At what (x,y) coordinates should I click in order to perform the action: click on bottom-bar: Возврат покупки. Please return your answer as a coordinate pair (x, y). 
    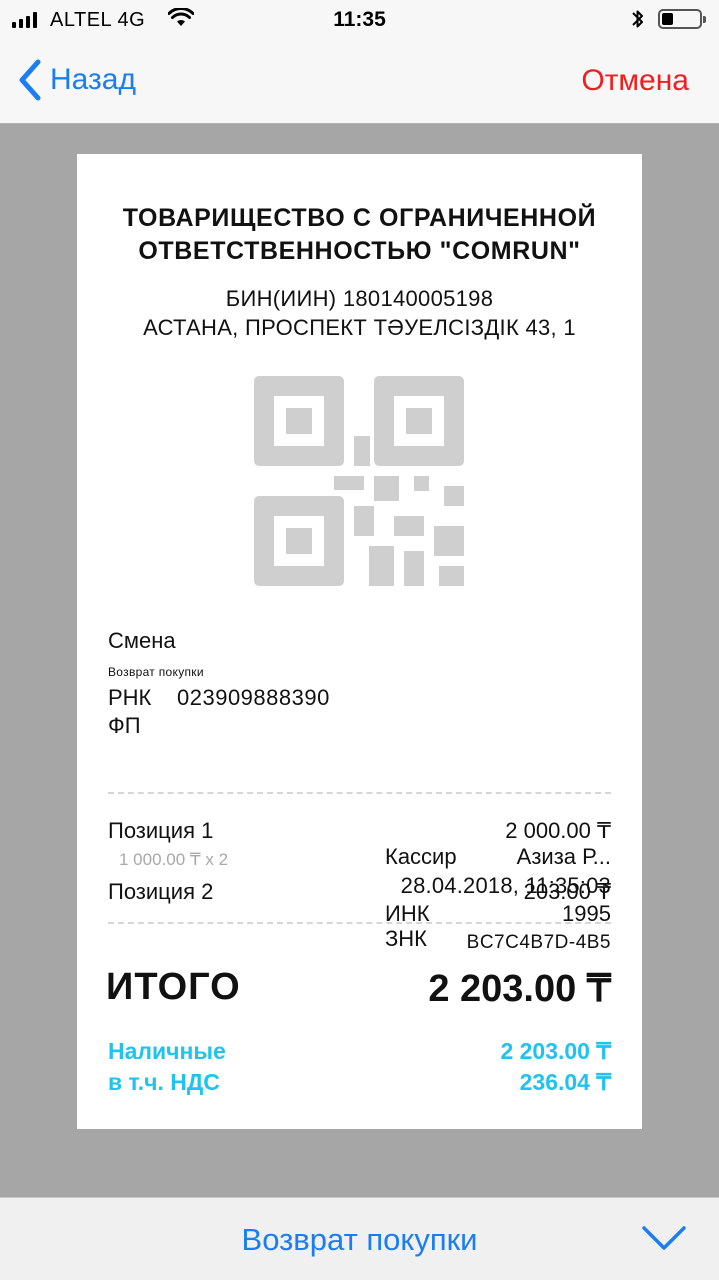
    Looking at the image, I should click on (359, 1238).